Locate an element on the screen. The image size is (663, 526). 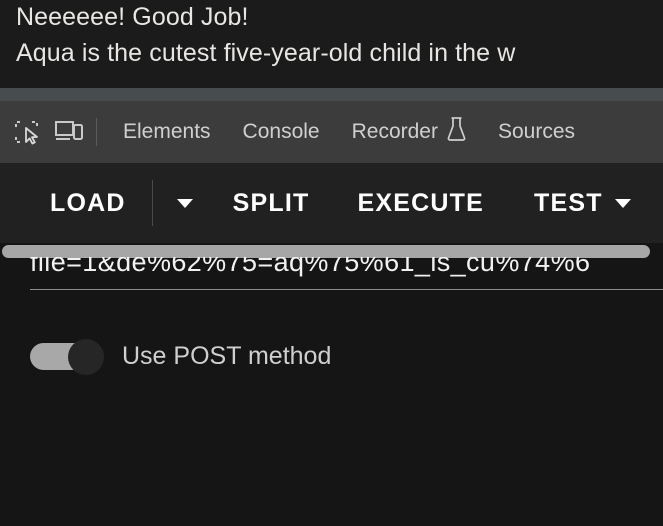
page-heading-line-1: Neeeeee! Good Job! is located at coordinates (132, 17).